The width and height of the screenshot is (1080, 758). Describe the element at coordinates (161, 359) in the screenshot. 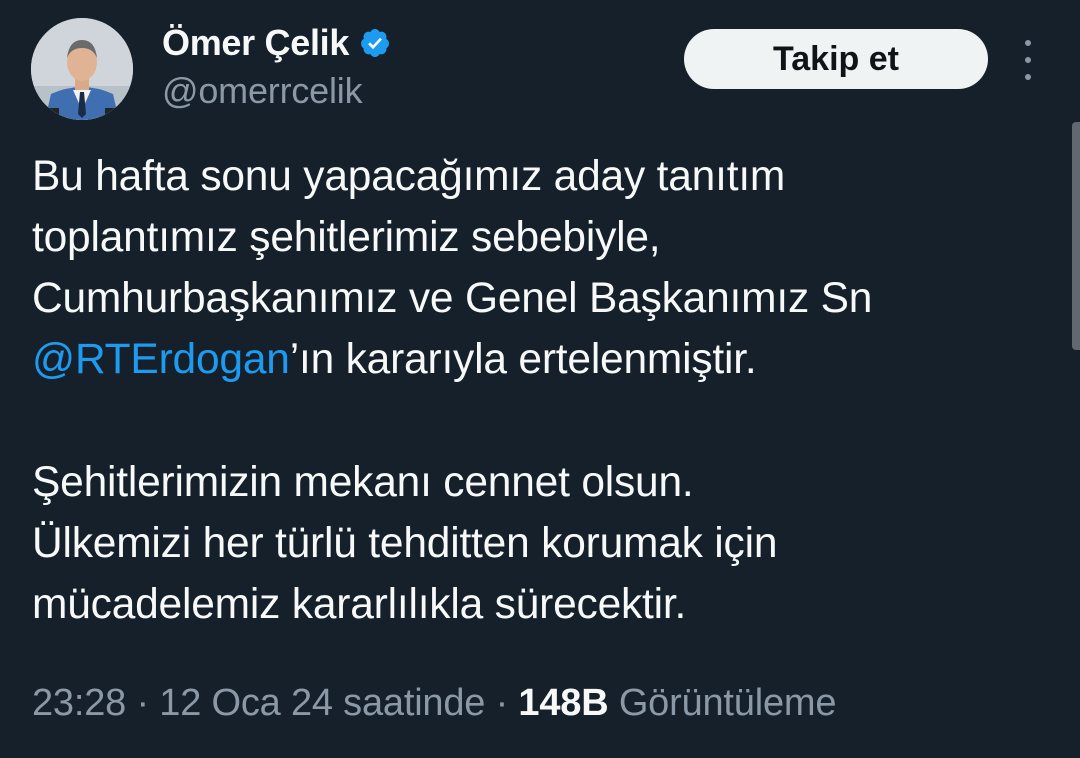

I see `mention-link: @RTErdogan` at that location.